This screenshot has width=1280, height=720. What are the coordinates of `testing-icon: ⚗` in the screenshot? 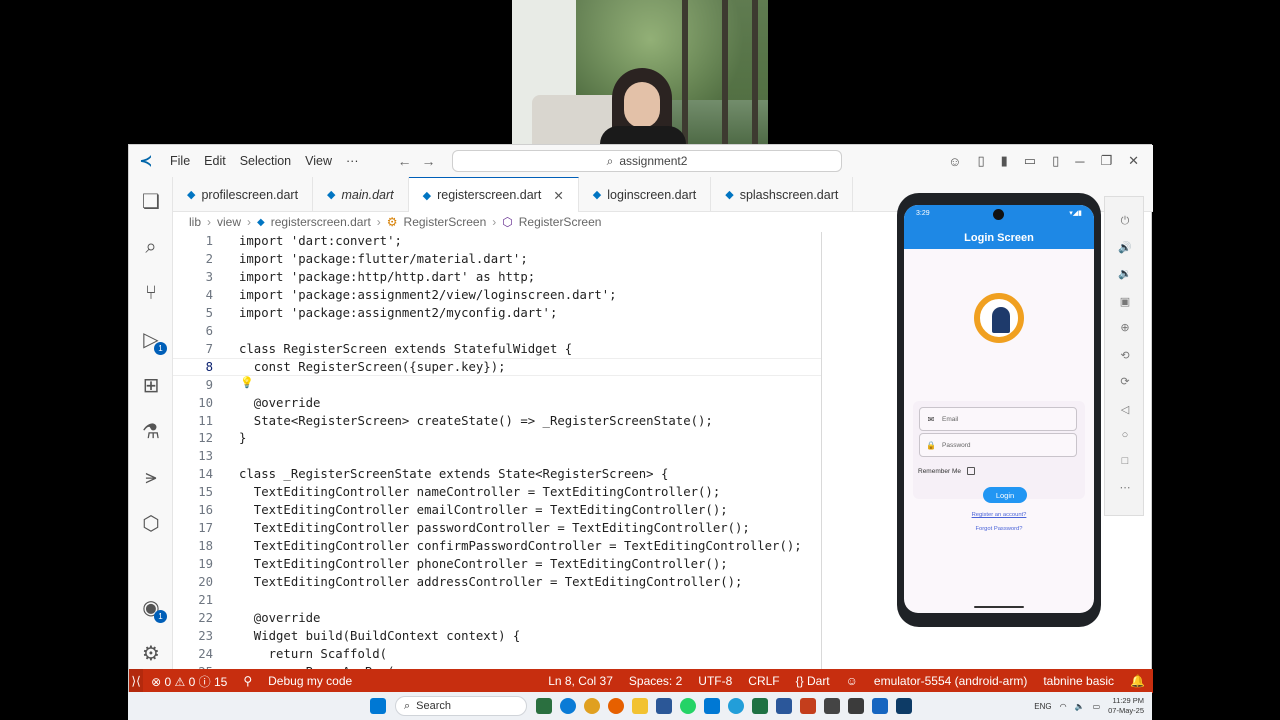 It's located at (151, 431).